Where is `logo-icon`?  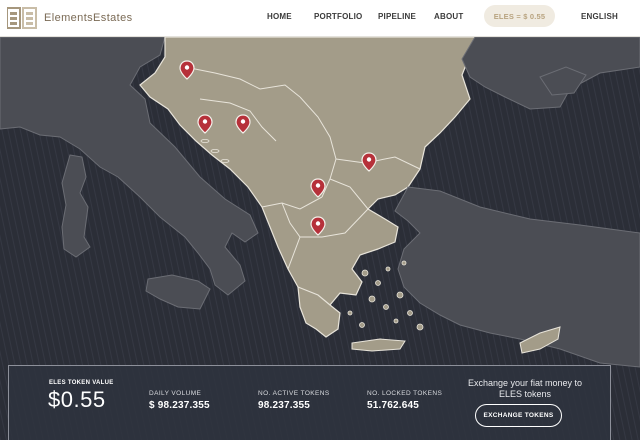 logo-icon is located at coordinates (22, 18).